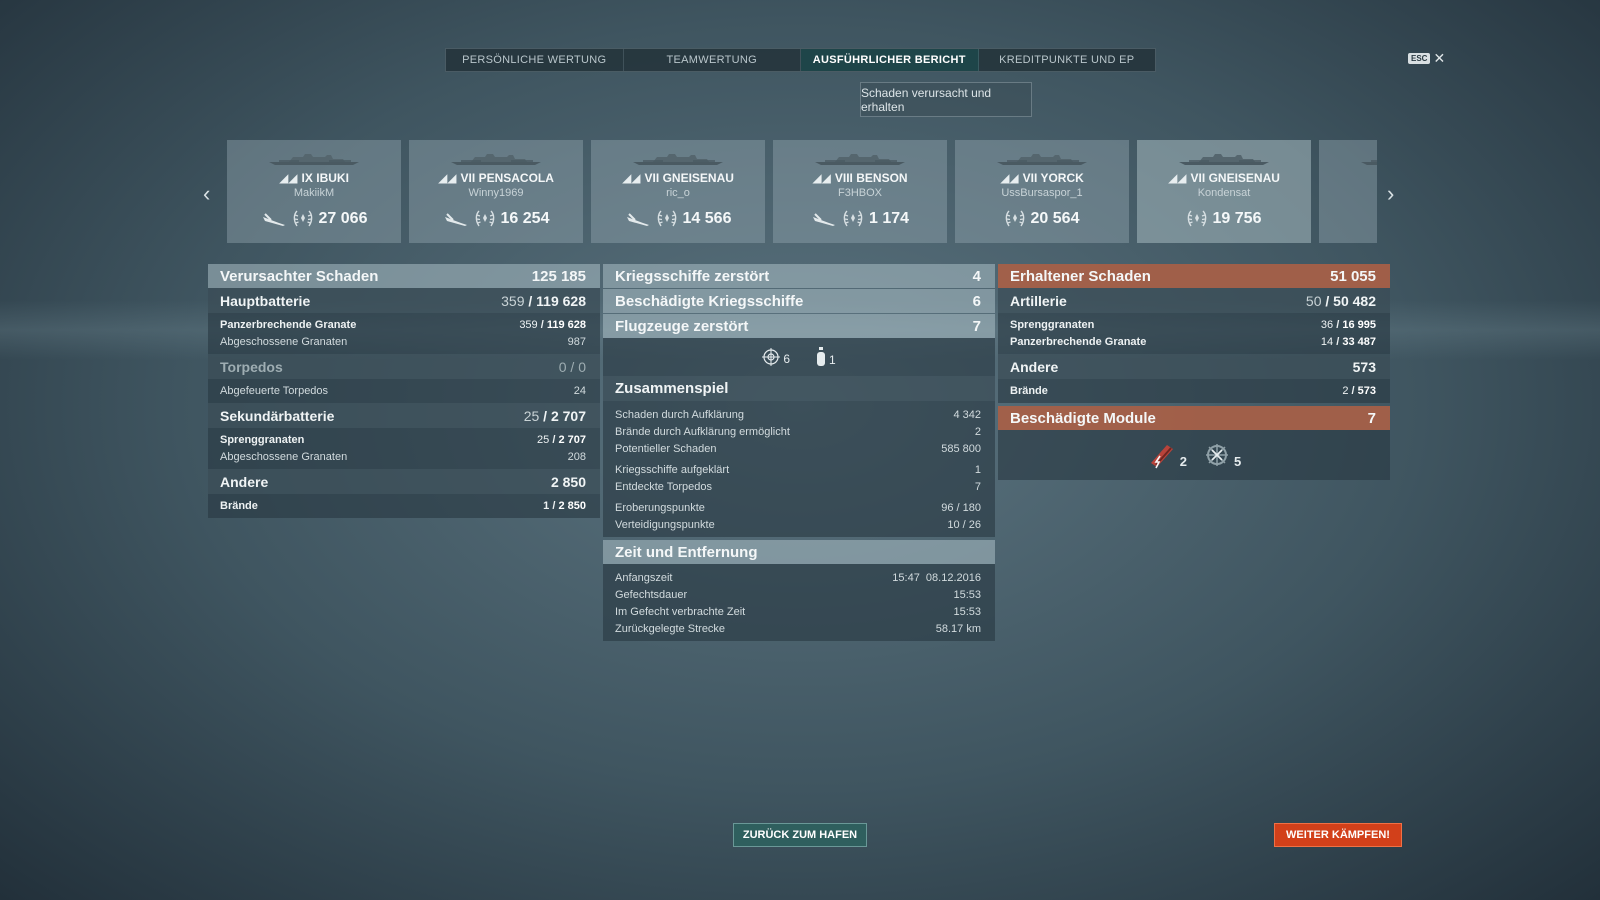 This screenshot has height=900, width=1600. I want to click on received-other-header: Andere 573, so click(1194, 366).